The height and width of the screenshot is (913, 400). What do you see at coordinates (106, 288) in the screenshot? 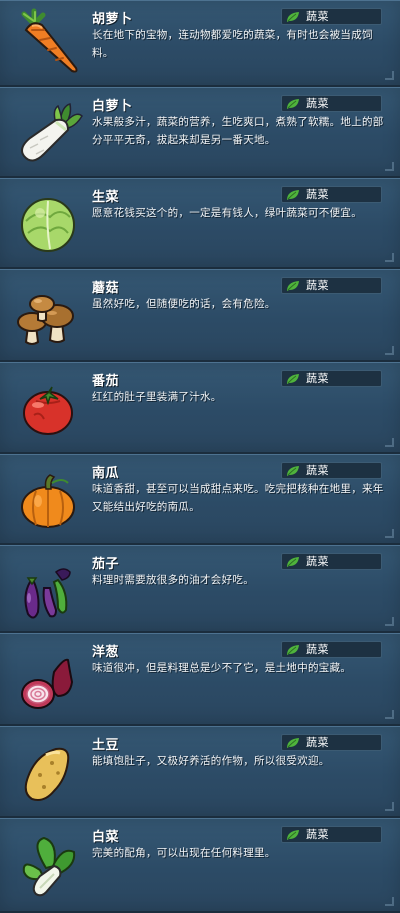
I see `item-name: 蘑菇` at bounding box center [106, 288].